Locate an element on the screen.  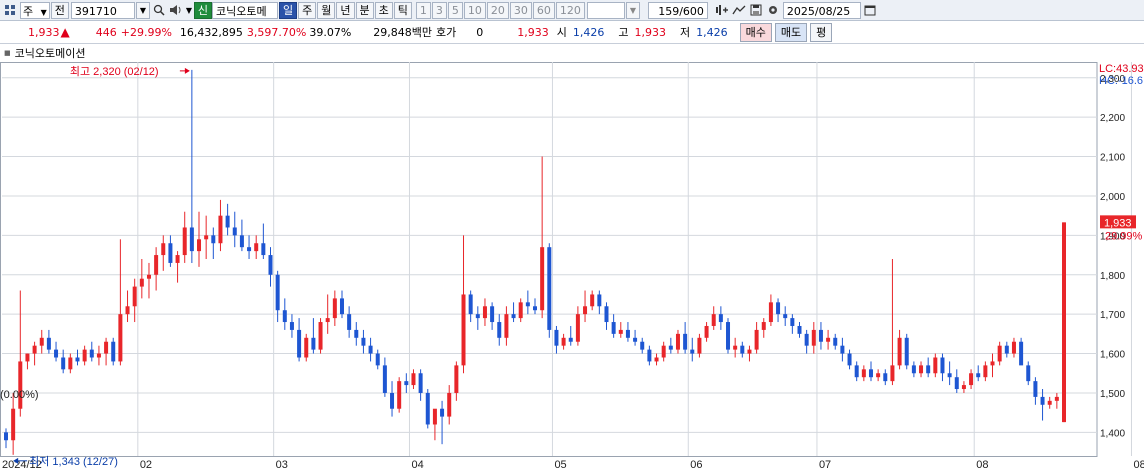
custom-interval-input is located at coordinates (605, 10).